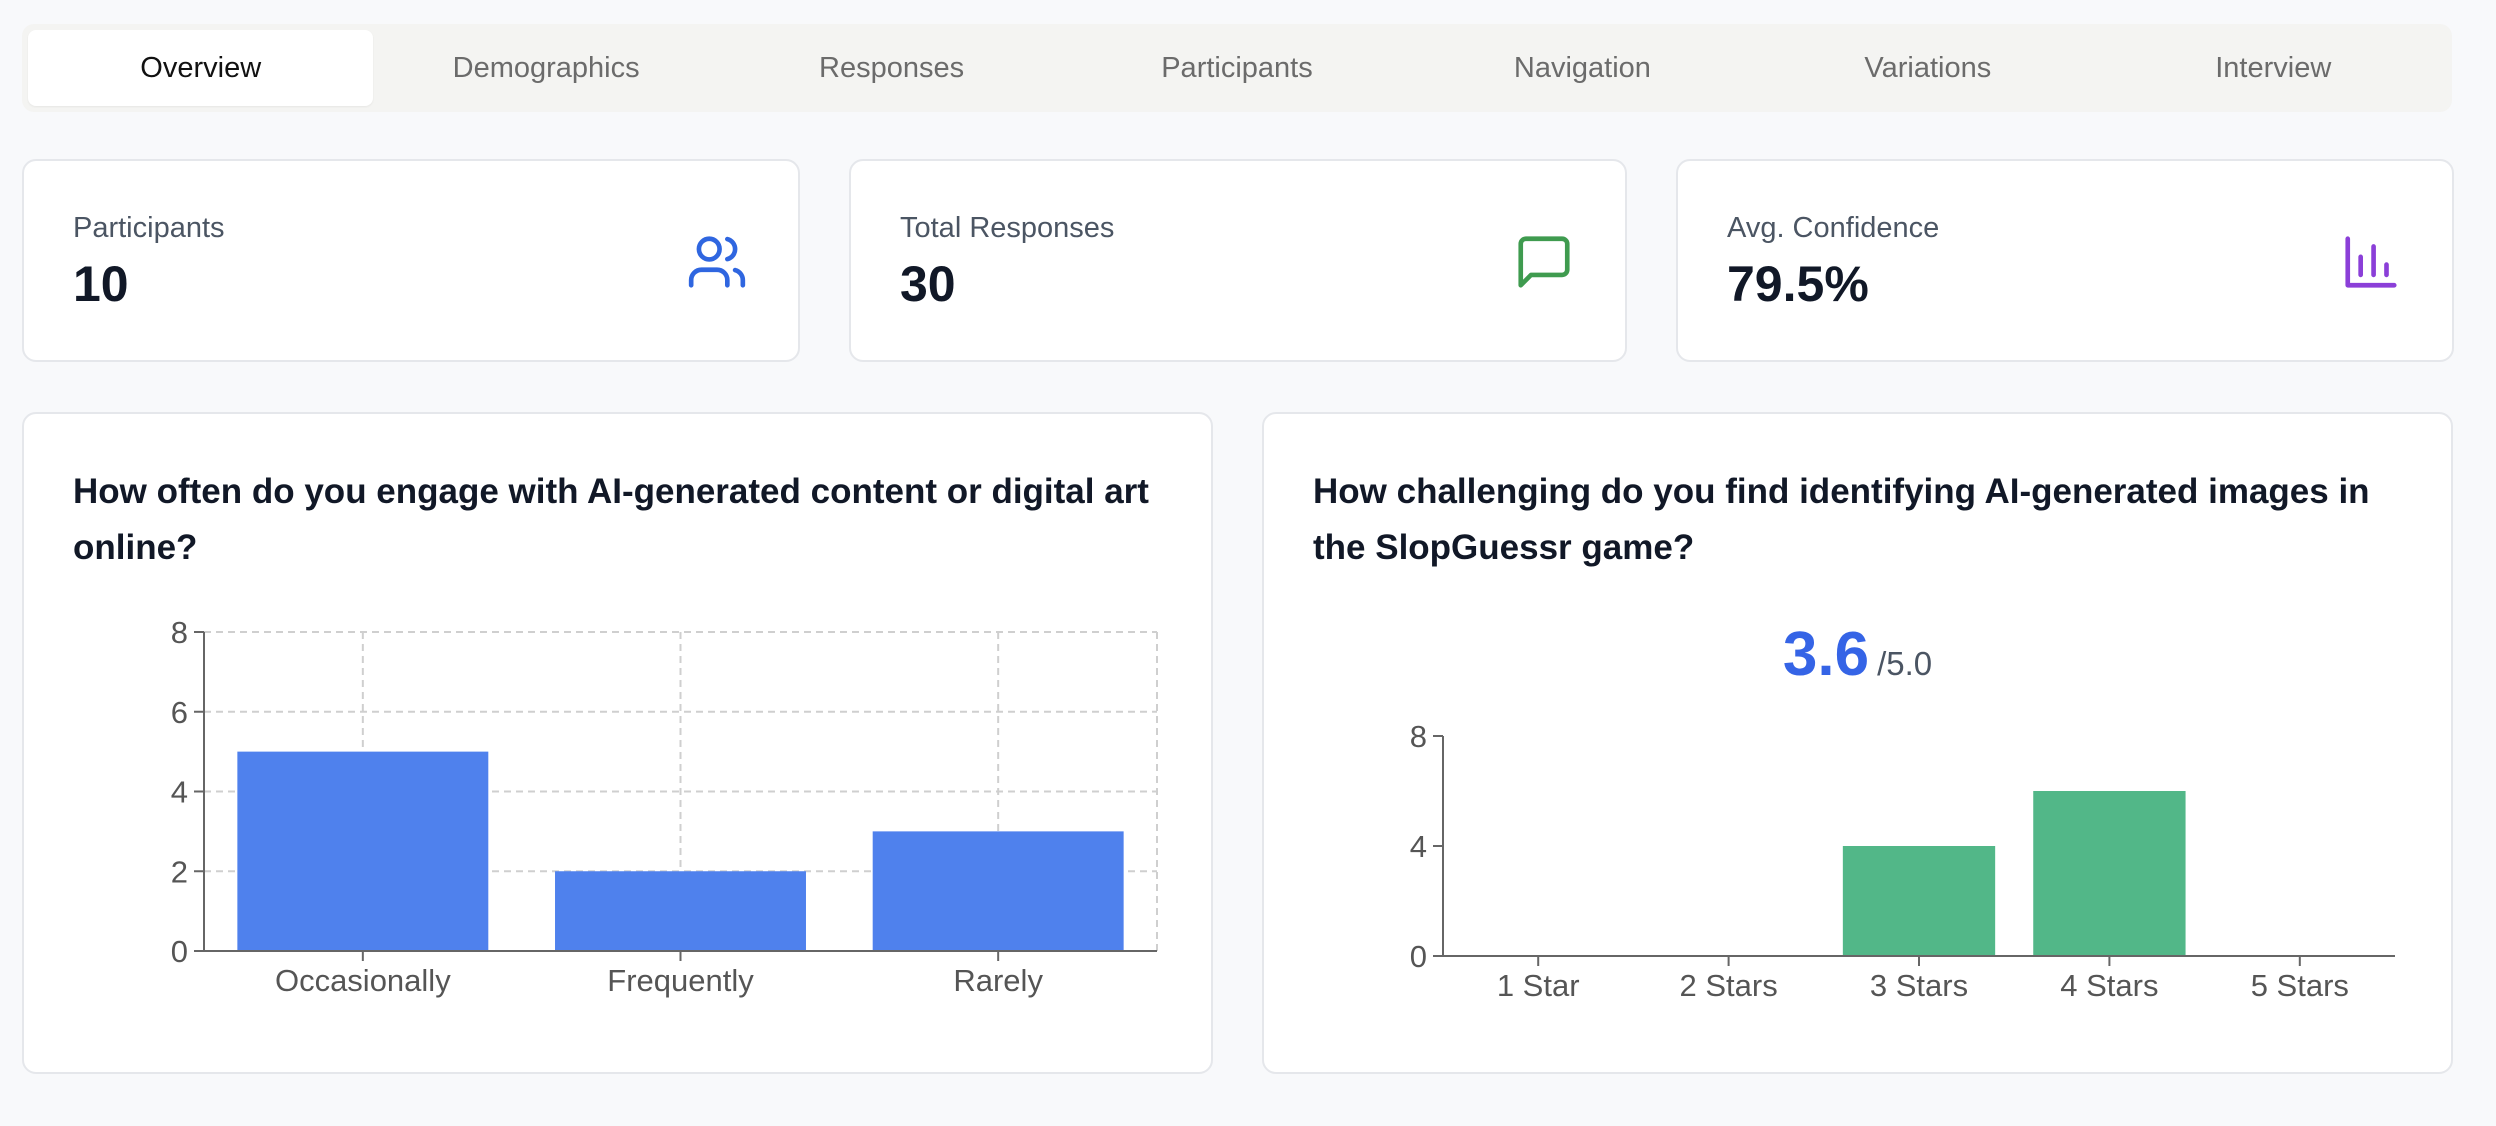  What do you see at coordinates (545, 68) in the screenshot?
I see `tab-demographics: Demographics` at bounding box center [545, 68].